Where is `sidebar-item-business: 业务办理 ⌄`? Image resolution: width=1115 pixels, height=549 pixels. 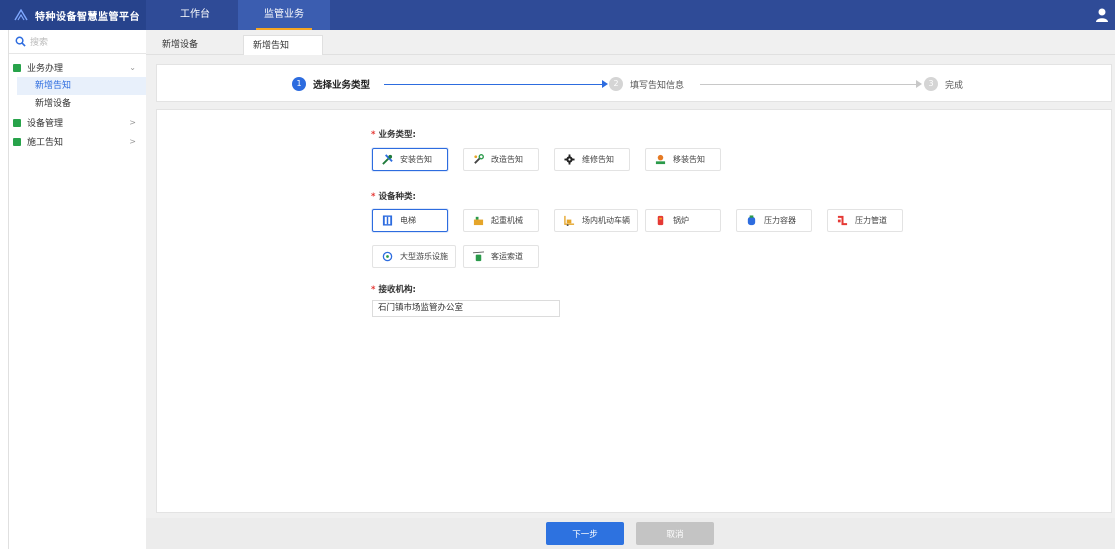
sidebar-item-business: 业务办理 ⌄ is located at coordinates (77, 67).